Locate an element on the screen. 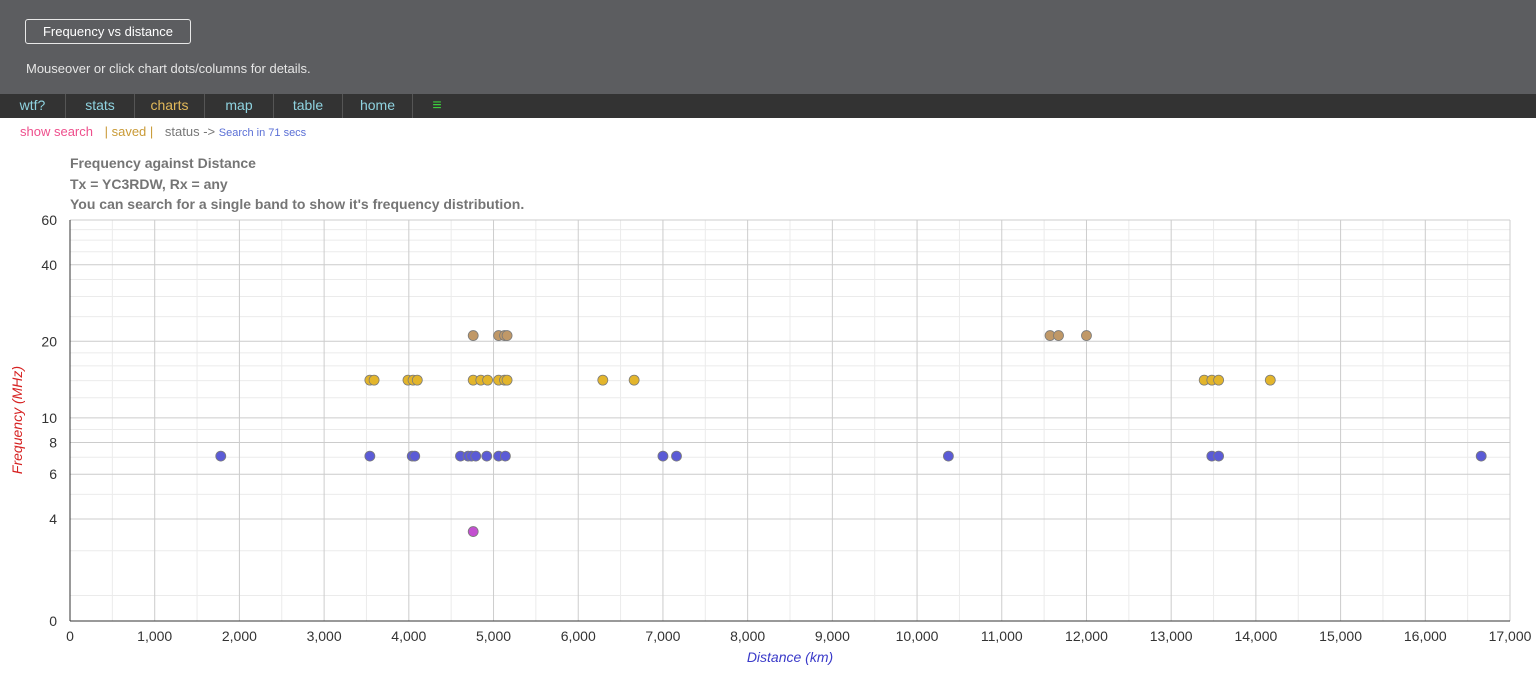 This screenshot has width=1536, height=676. x-tick-label: 4,000 is located at coordinates (408, 636).